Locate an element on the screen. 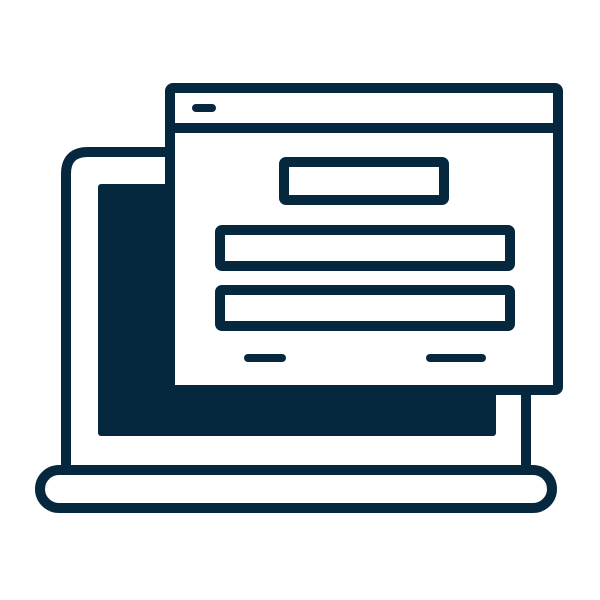  username-field-shape is located at coordinates (365, 248).